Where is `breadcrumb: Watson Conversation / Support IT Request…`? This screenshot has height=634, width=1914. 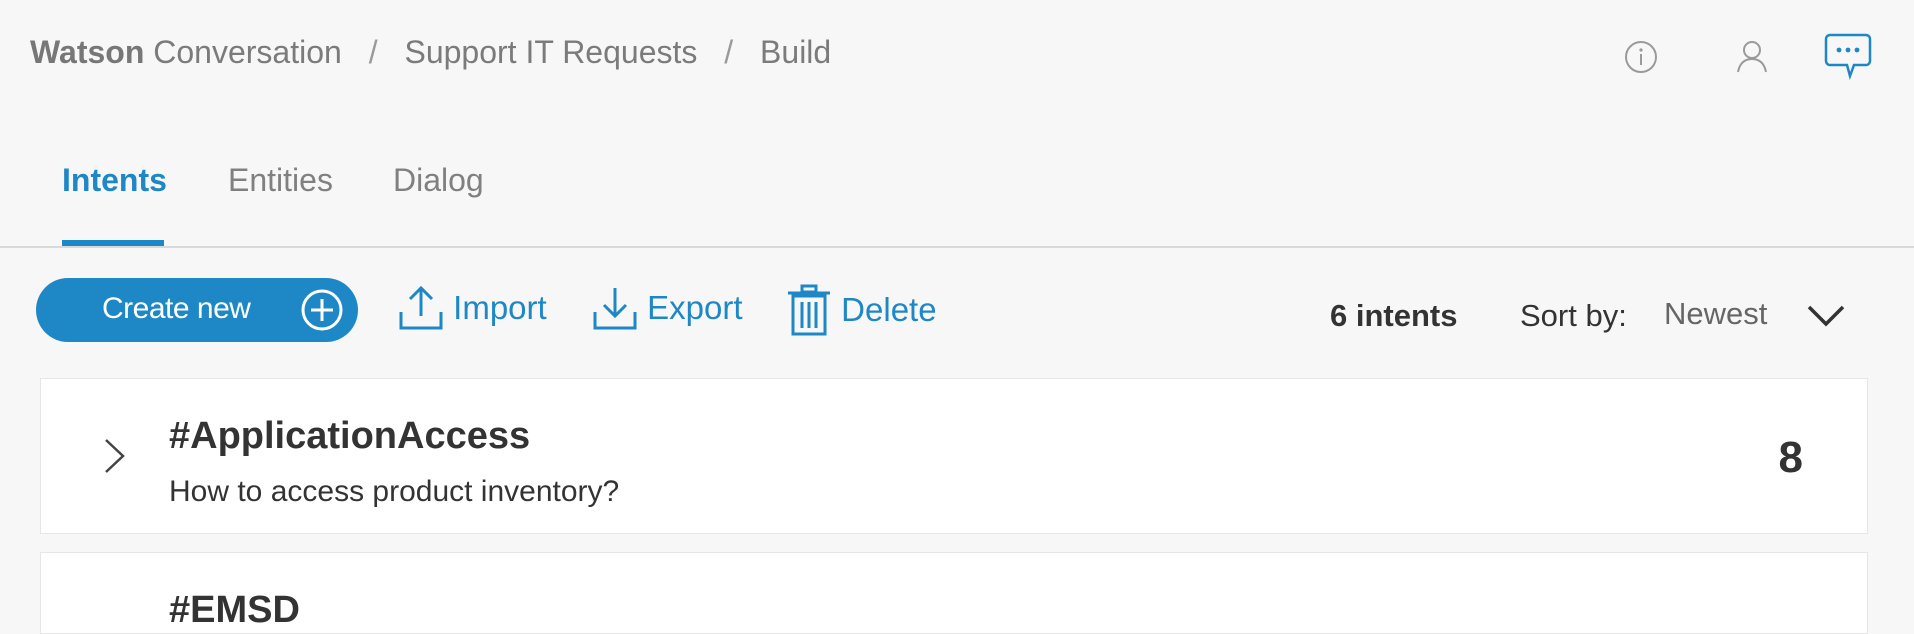 breadcrumb: Watson Conversation / Support IT Request… is located at coordinates (430, 52).